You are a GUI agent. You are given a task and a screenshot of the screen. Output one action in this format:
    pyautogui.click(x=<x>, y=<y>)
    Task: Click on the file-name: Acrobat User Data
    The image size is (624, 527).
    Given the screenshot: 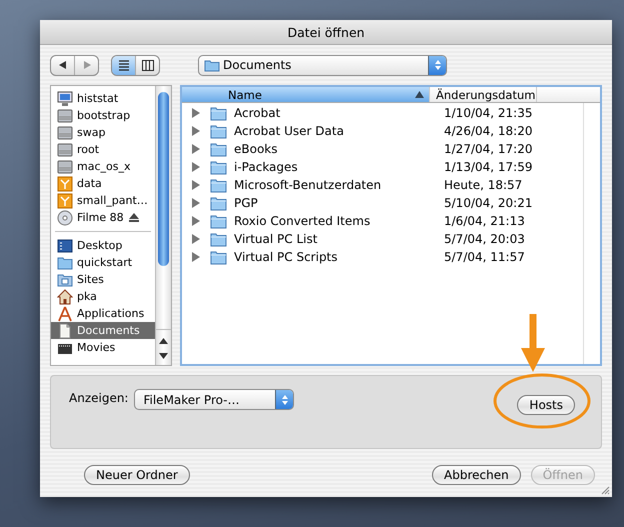 What is the action you would take?
    pyautogui.click(x=336, y=131)
    